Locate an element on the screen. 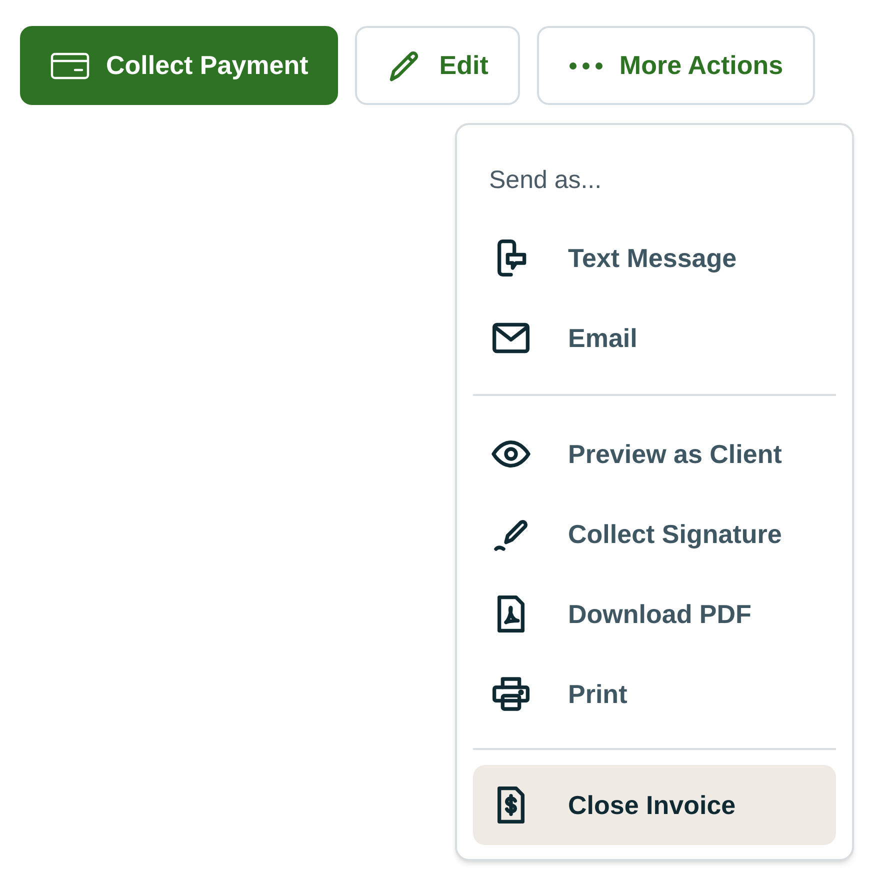 This screenshot has height=878, width=872. menu-item: Close Invoice is located at coordinates (654, 805).